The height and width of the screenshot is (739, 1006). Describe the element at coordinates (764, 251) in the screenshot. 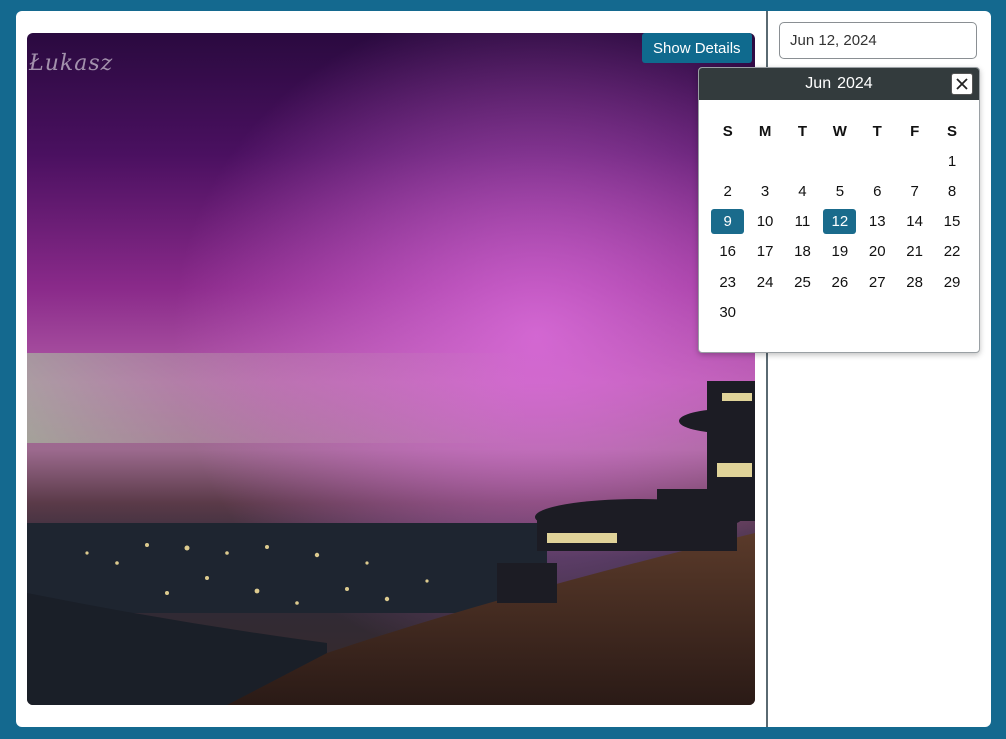

I see `day-17: 17` at that location.